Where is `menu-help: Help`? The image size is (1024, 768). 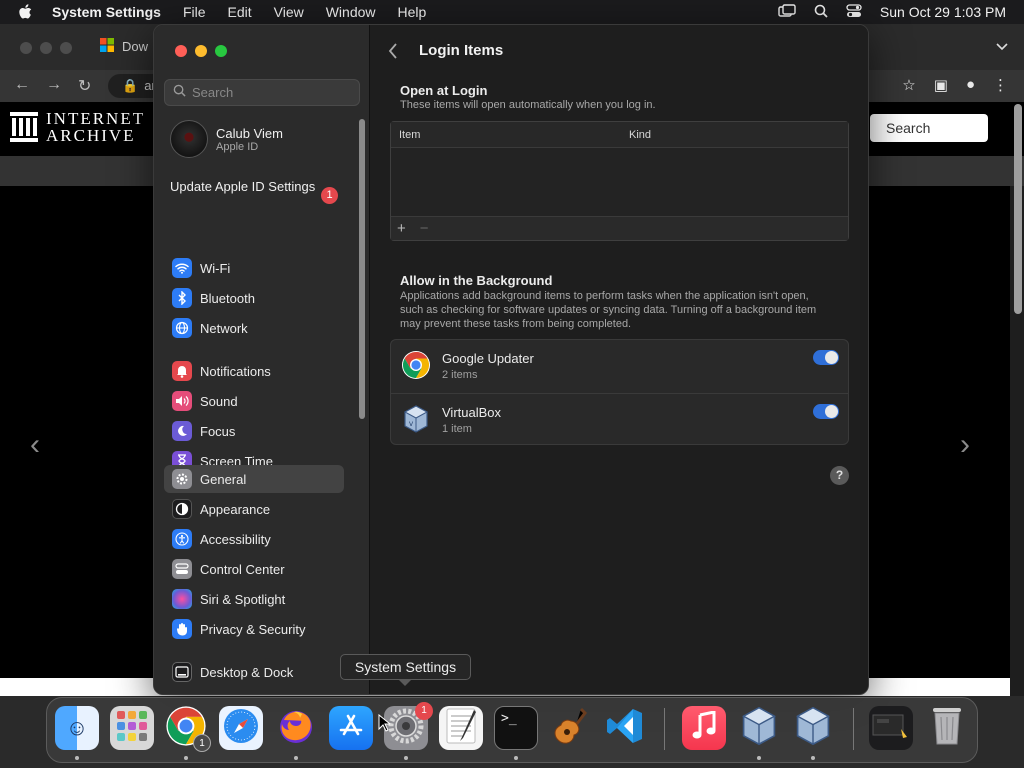 menu-help: Help is located at coordinates (412, 12).